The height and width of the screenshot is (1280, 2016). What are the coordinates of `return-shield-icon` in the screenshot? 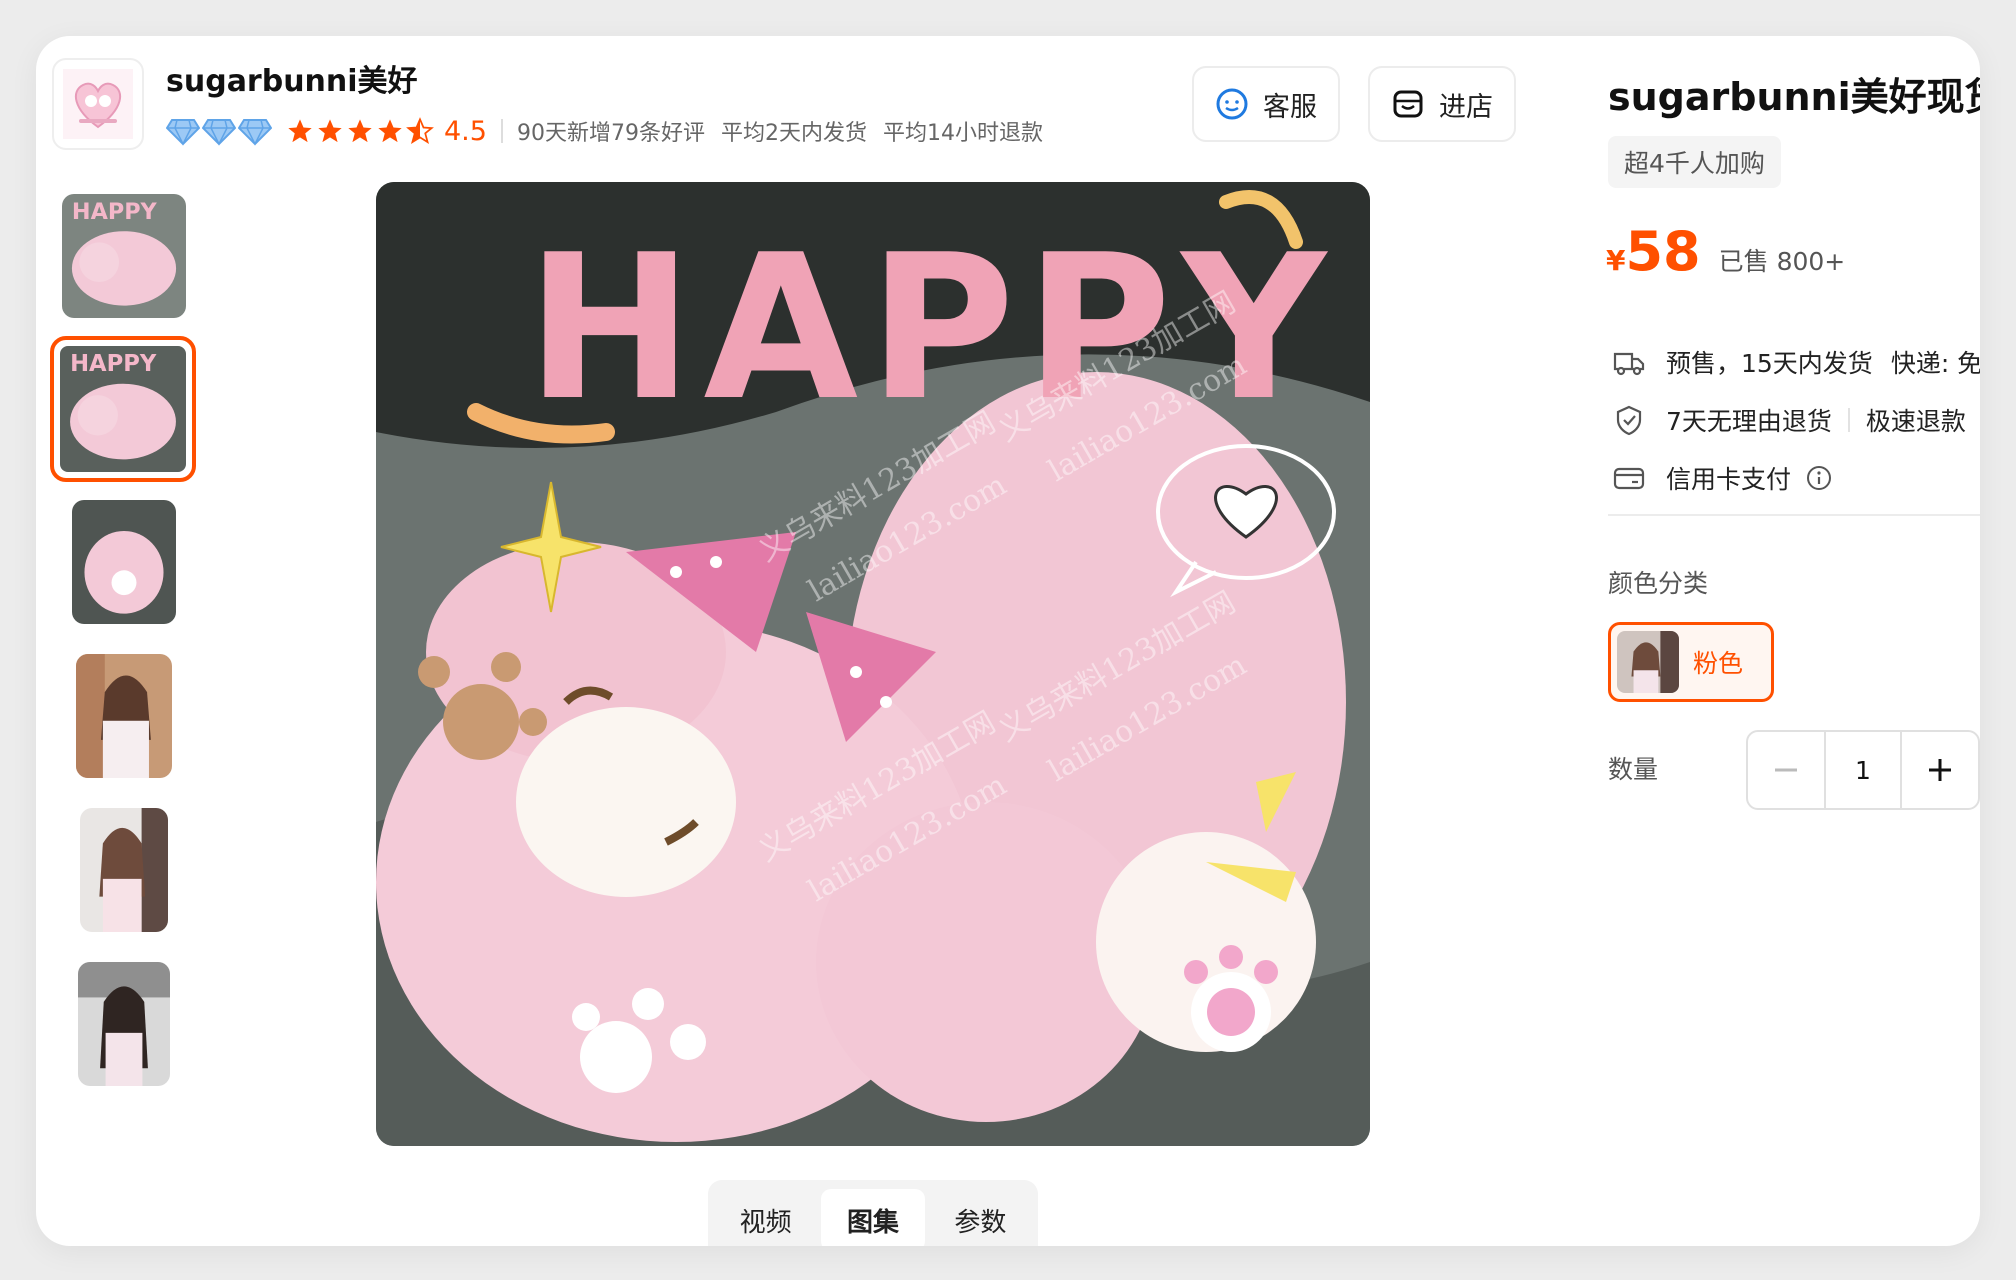 It's located at (1629, 420).